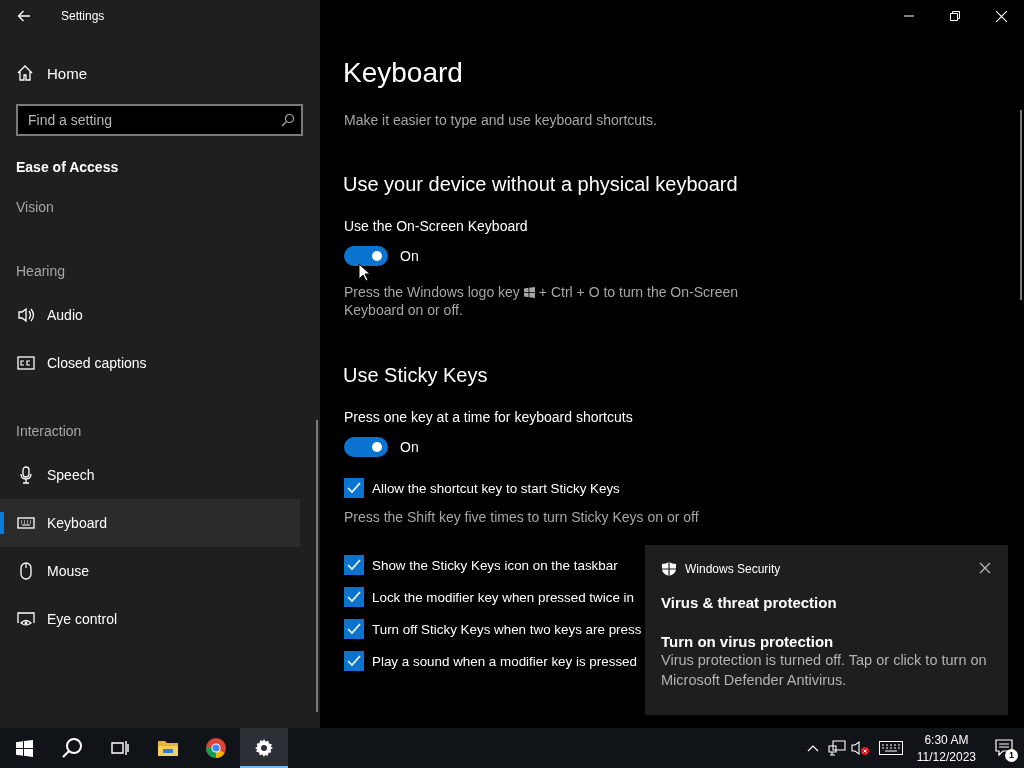 This screenshot has height=768, width=1024. What do you see at coordinates (83, 16) in the screenshot?
I see `window-title: Settings` at bounding box center [83, 16].